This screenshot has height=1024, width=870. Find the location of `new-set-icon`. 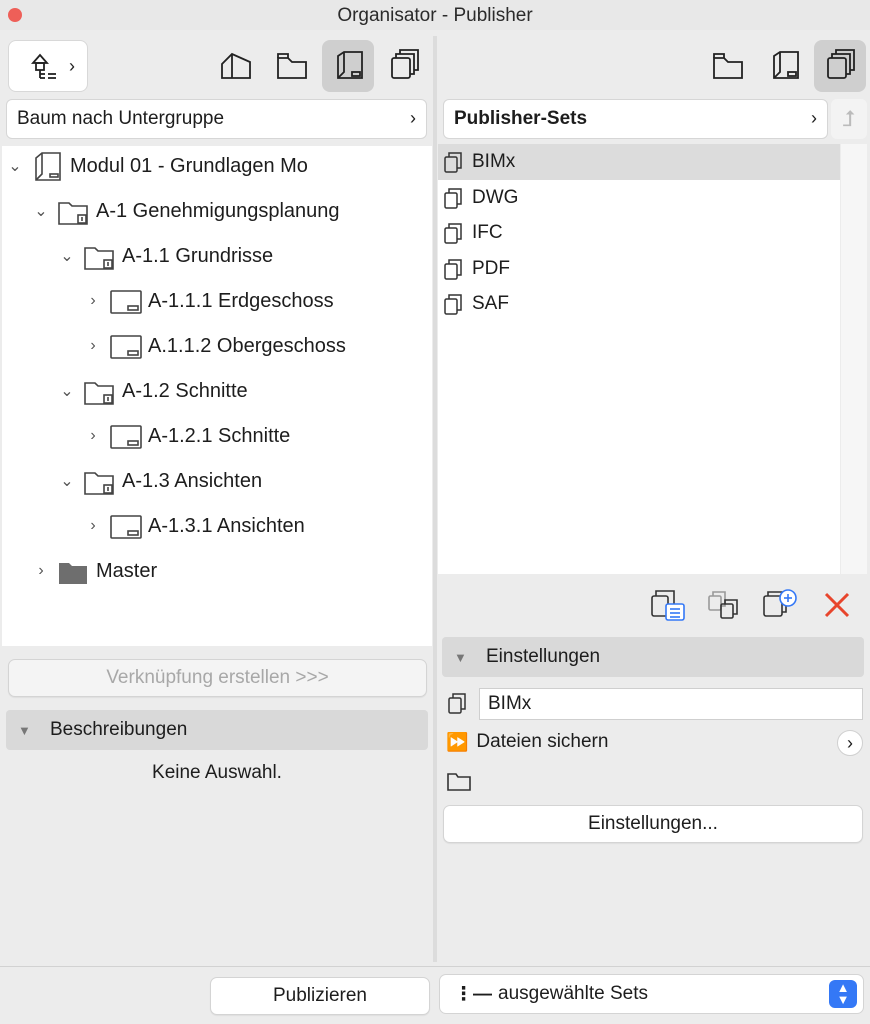

new-set-icon is located at coordinates (780, 603).